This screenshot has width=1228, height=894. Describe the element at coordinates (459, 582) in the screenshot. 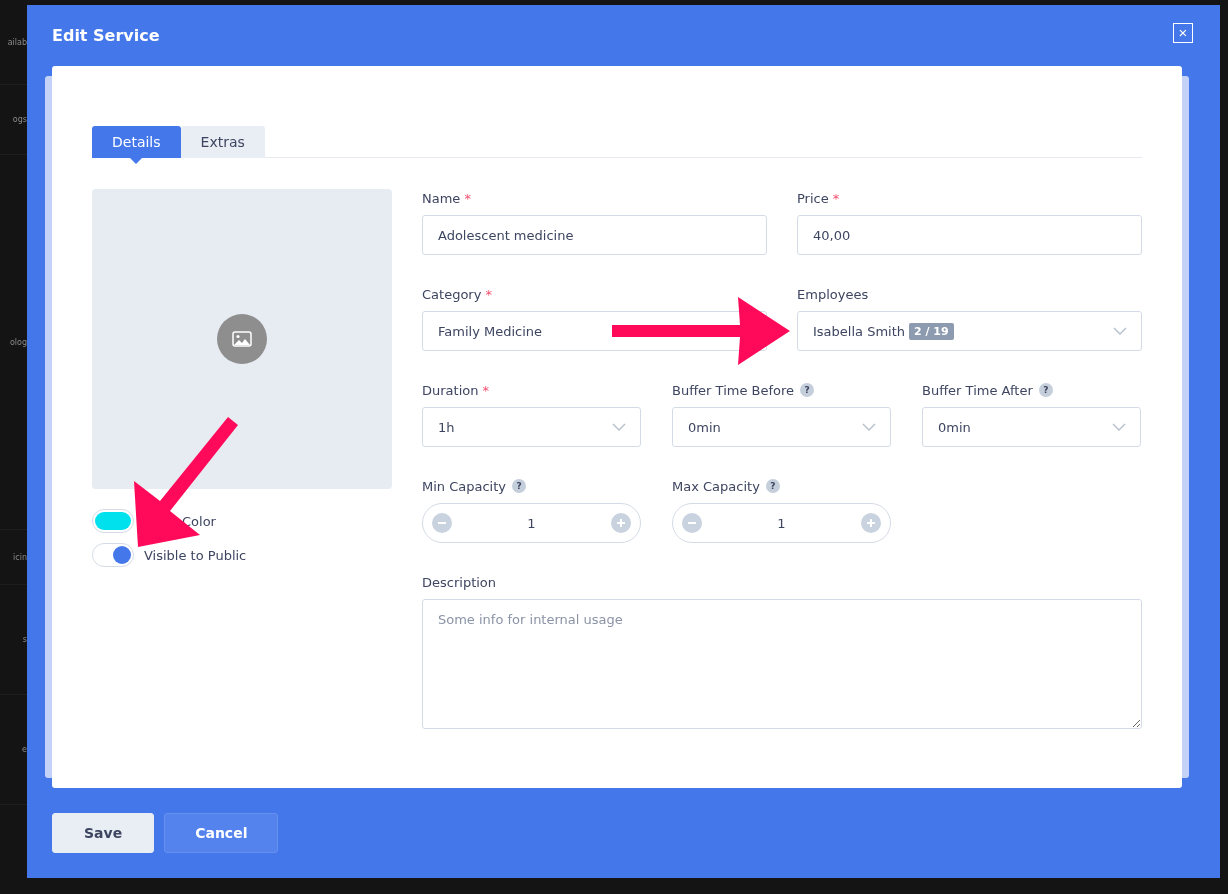

I see `field-label: Description` at that location.